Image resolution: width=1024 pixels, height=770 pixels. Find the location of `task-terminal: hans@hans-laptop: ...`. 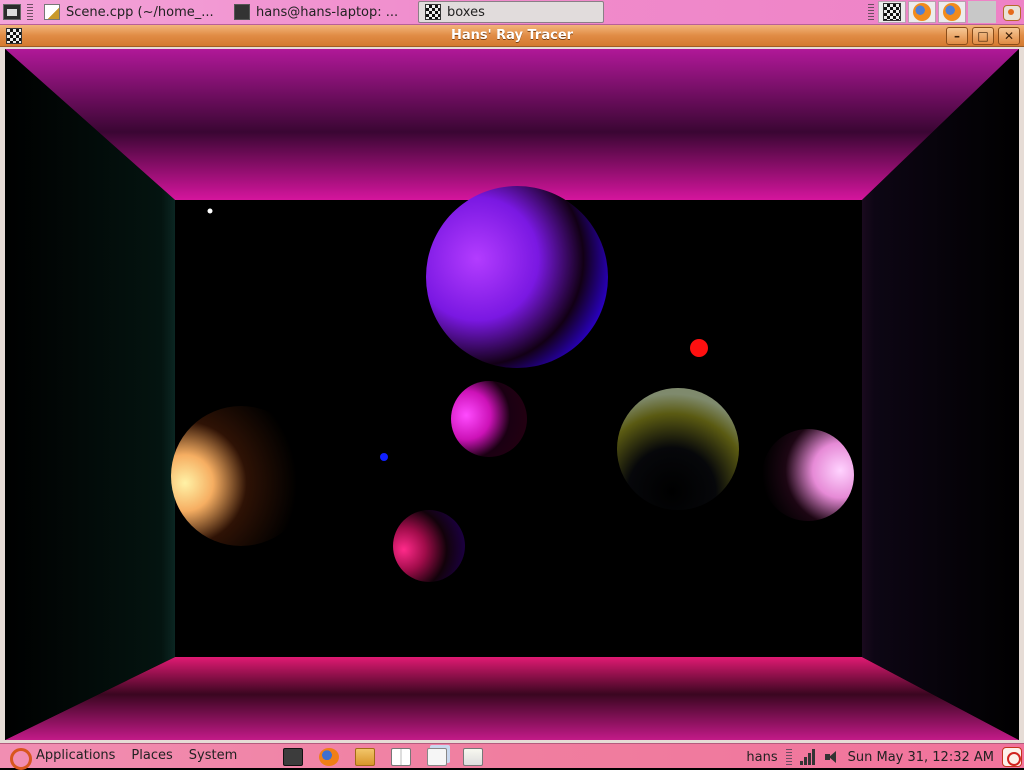

task-terminal: hans@hans-laptop: ... is located at coordinates (321, 12).